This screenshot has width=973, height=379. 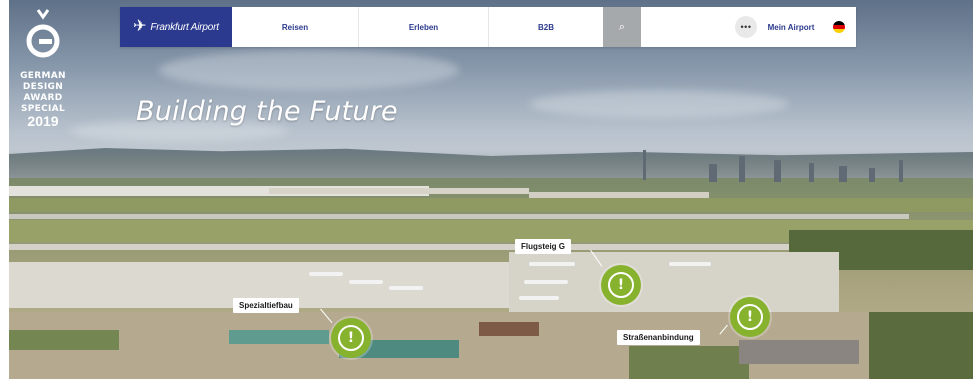 I want to click on logo-text: Frankfurt Airport, so click(x=184, y=27).